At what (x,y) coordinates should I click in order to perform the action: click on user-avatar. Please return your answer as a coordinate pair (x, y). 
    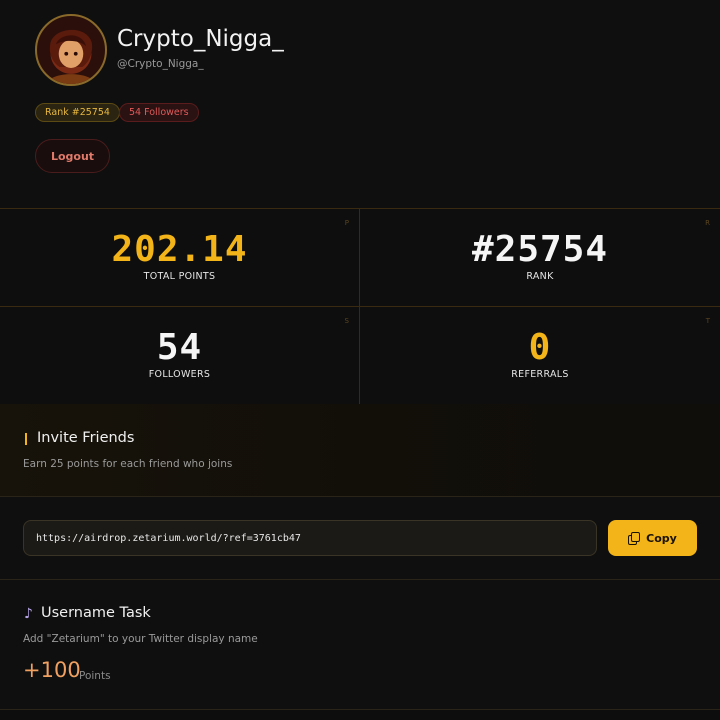
    Looking at the image, I should click on (71, 50).